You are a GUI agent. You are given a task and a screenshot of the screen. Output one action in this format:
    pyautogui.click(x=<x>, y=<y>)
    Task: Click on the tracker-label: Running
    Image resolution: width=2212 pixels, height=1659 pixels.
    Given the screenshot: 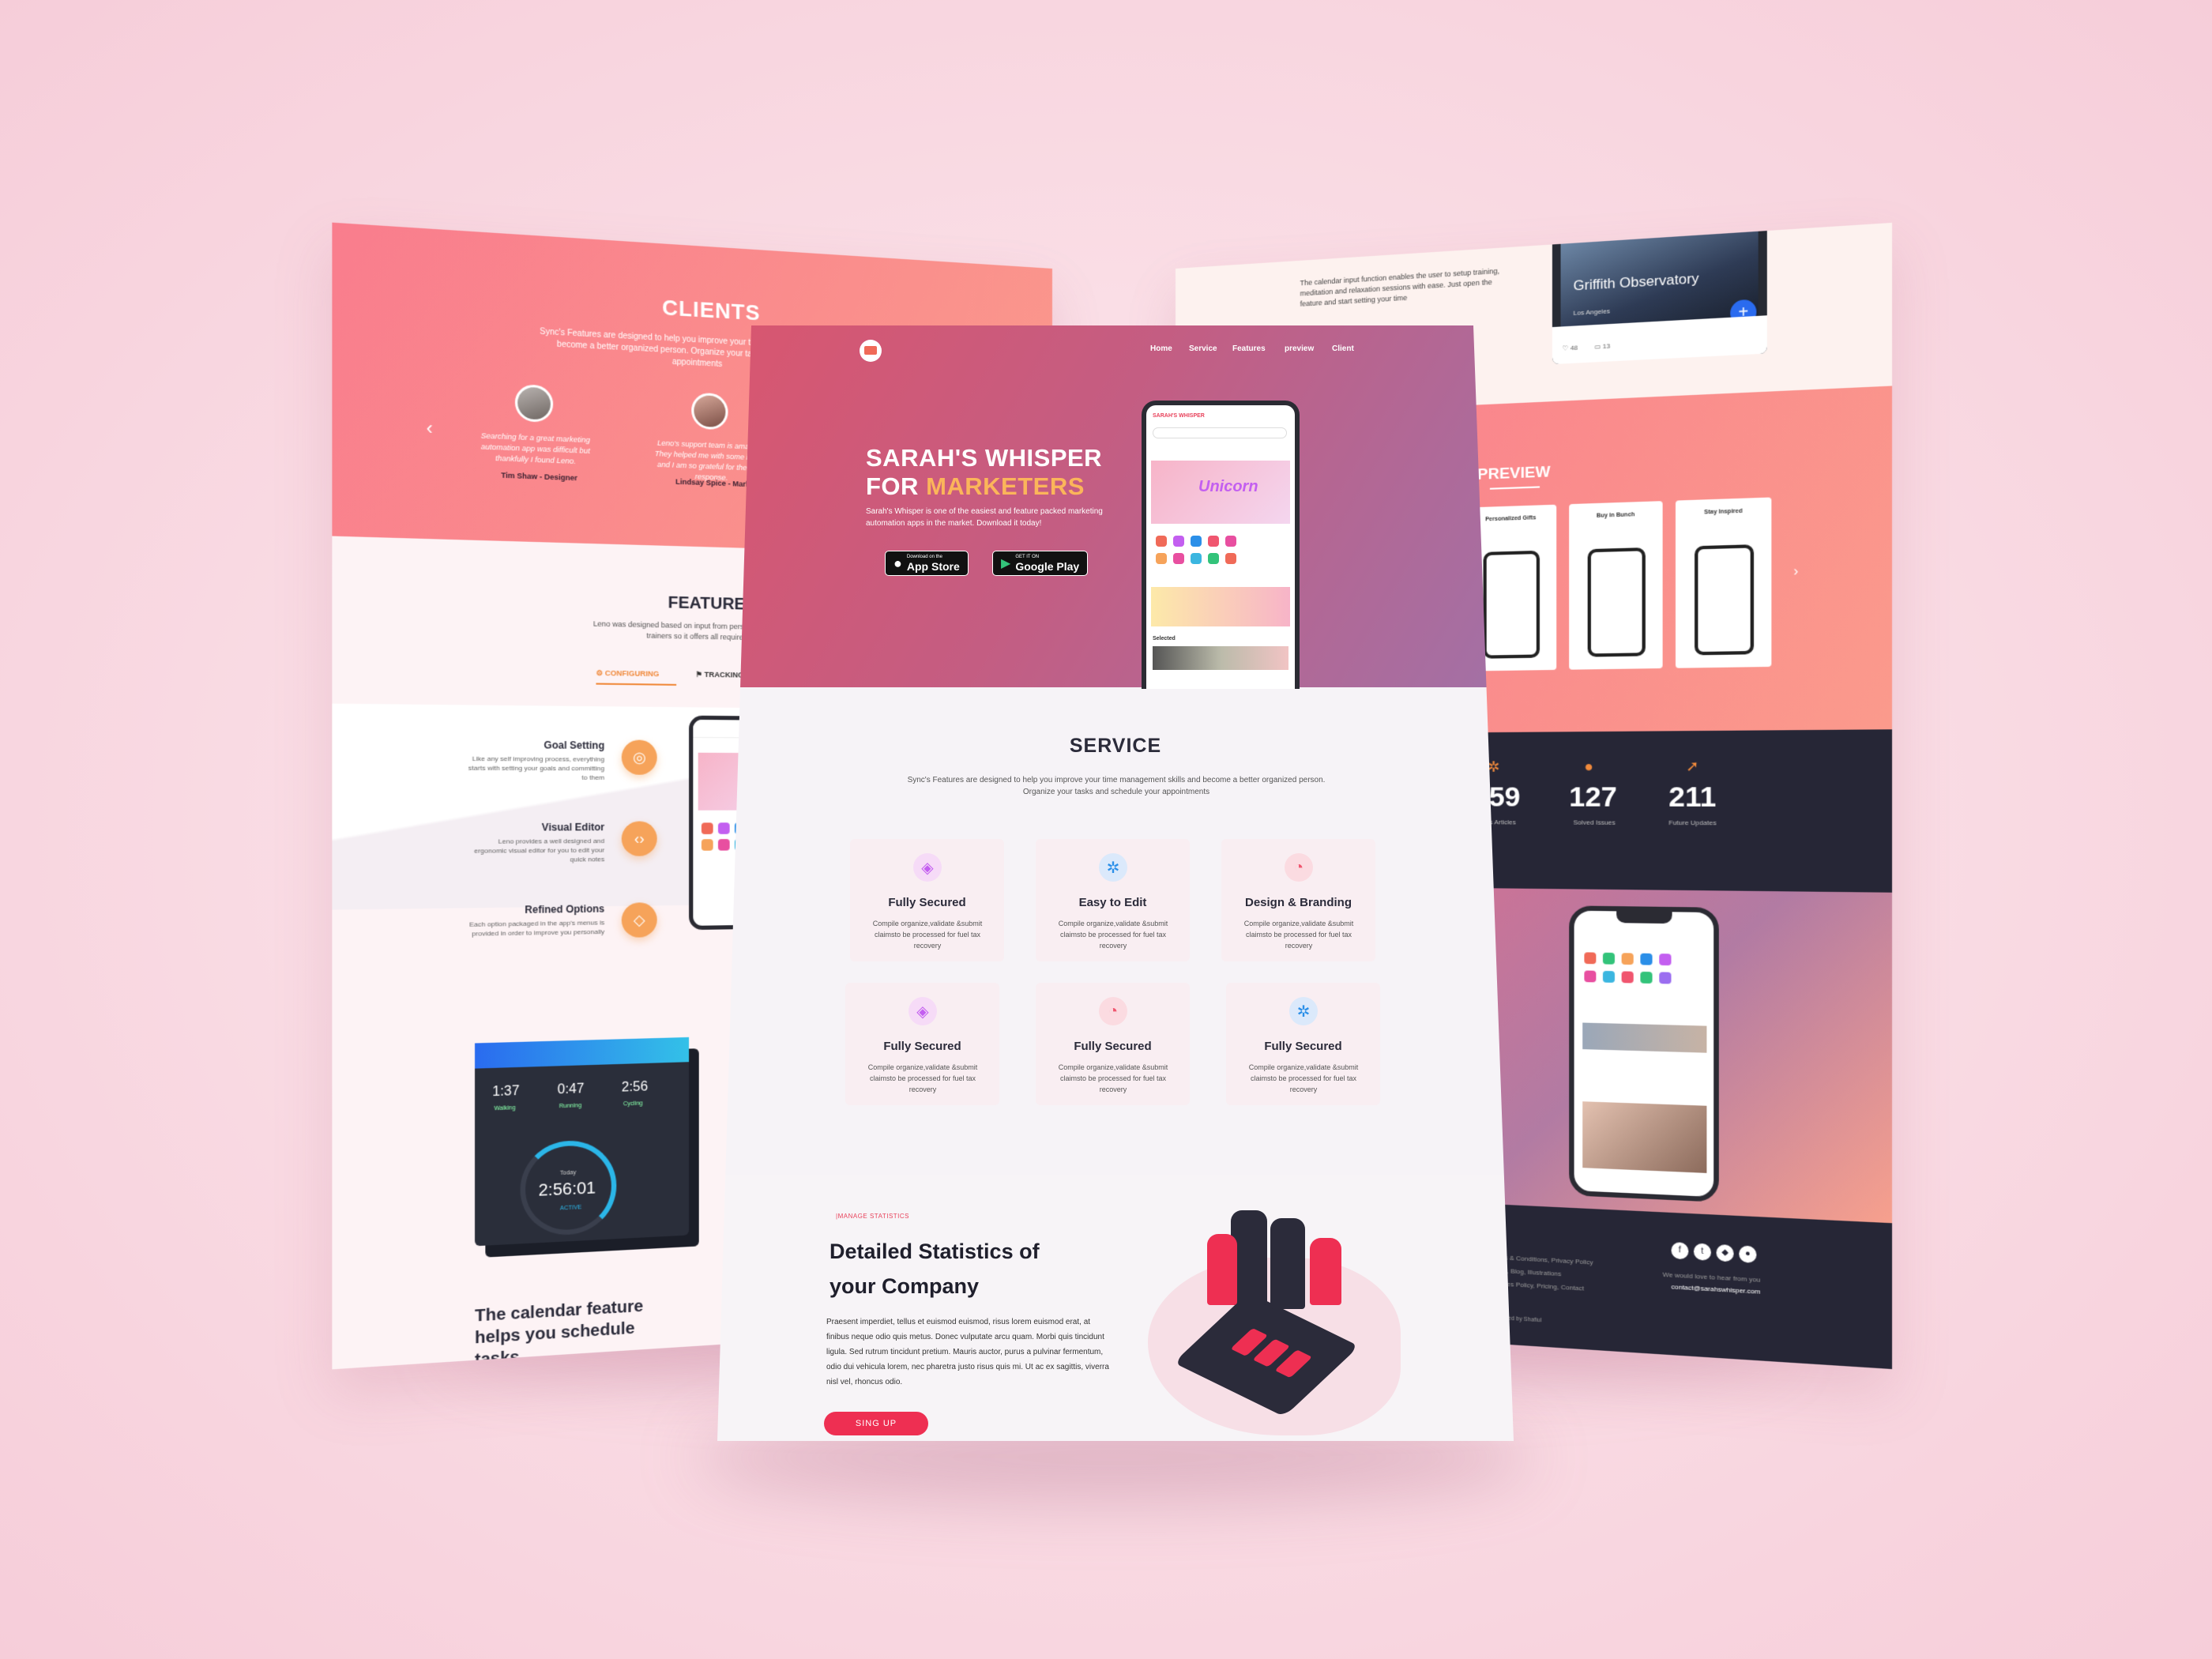 What is the action you would take?
    pyautogui.click(x=571, y=1106)
    